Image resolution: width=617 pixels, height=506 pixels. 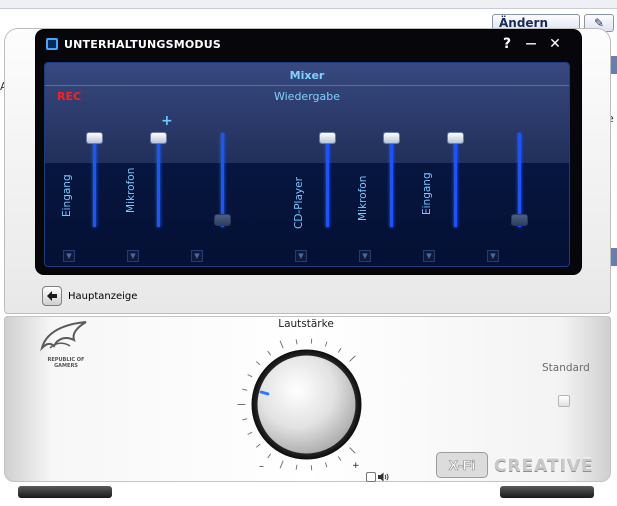 What do you see at coordinates (507, 44) in the screenshot?
I see `help-button: ?` at bounding box center [507, 44].